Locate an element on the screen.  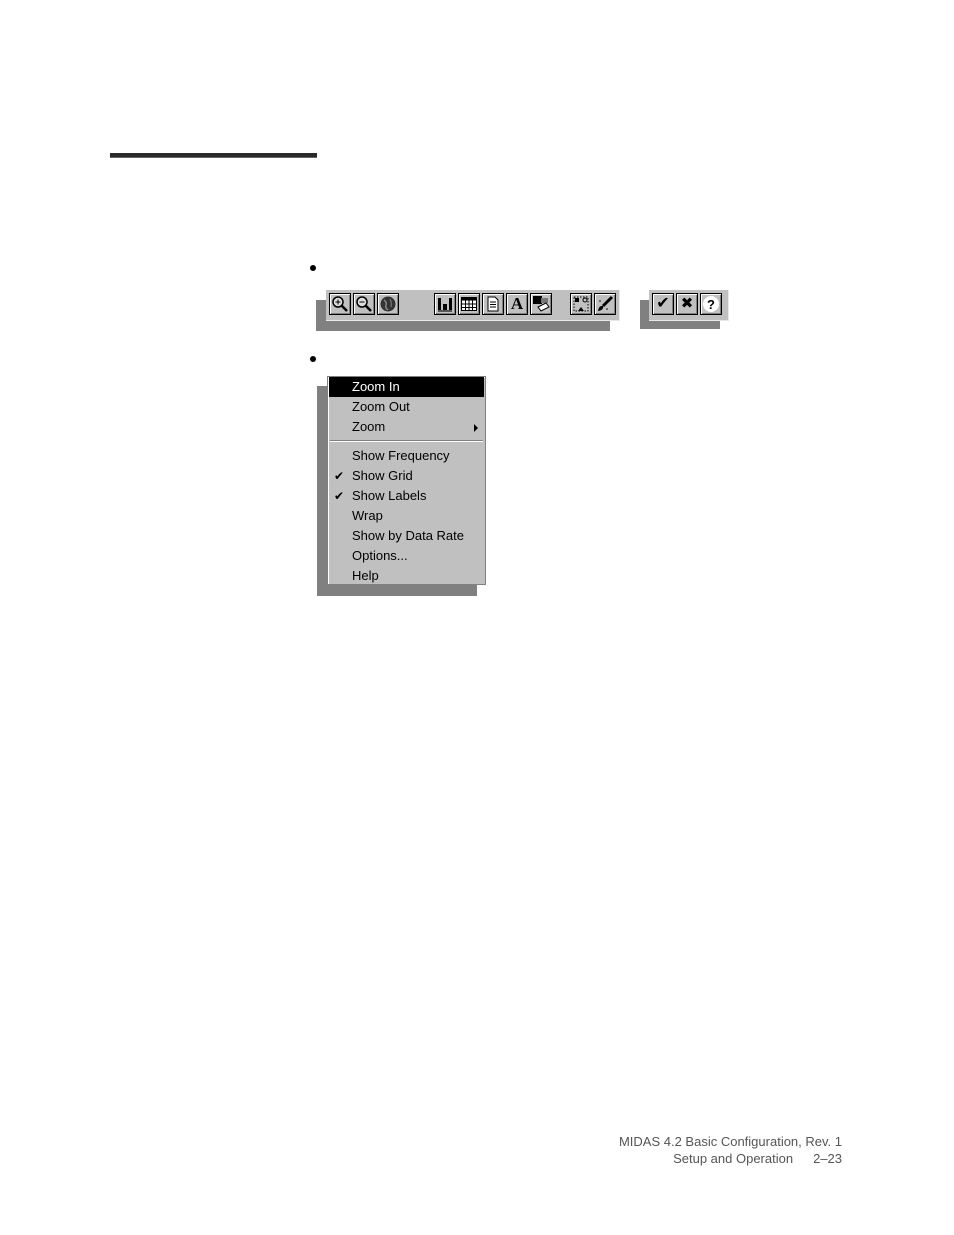
menu-item-zoom: Zoom is located at coordinates (406, 427).